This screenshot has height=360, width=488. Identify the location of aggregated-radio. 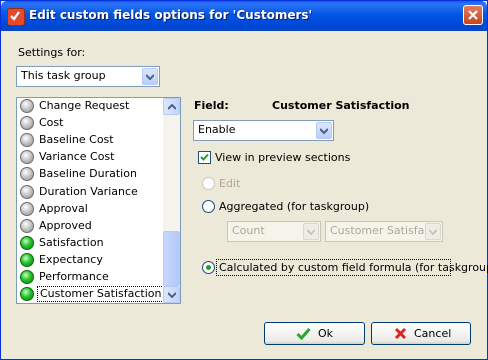
(208, 206).